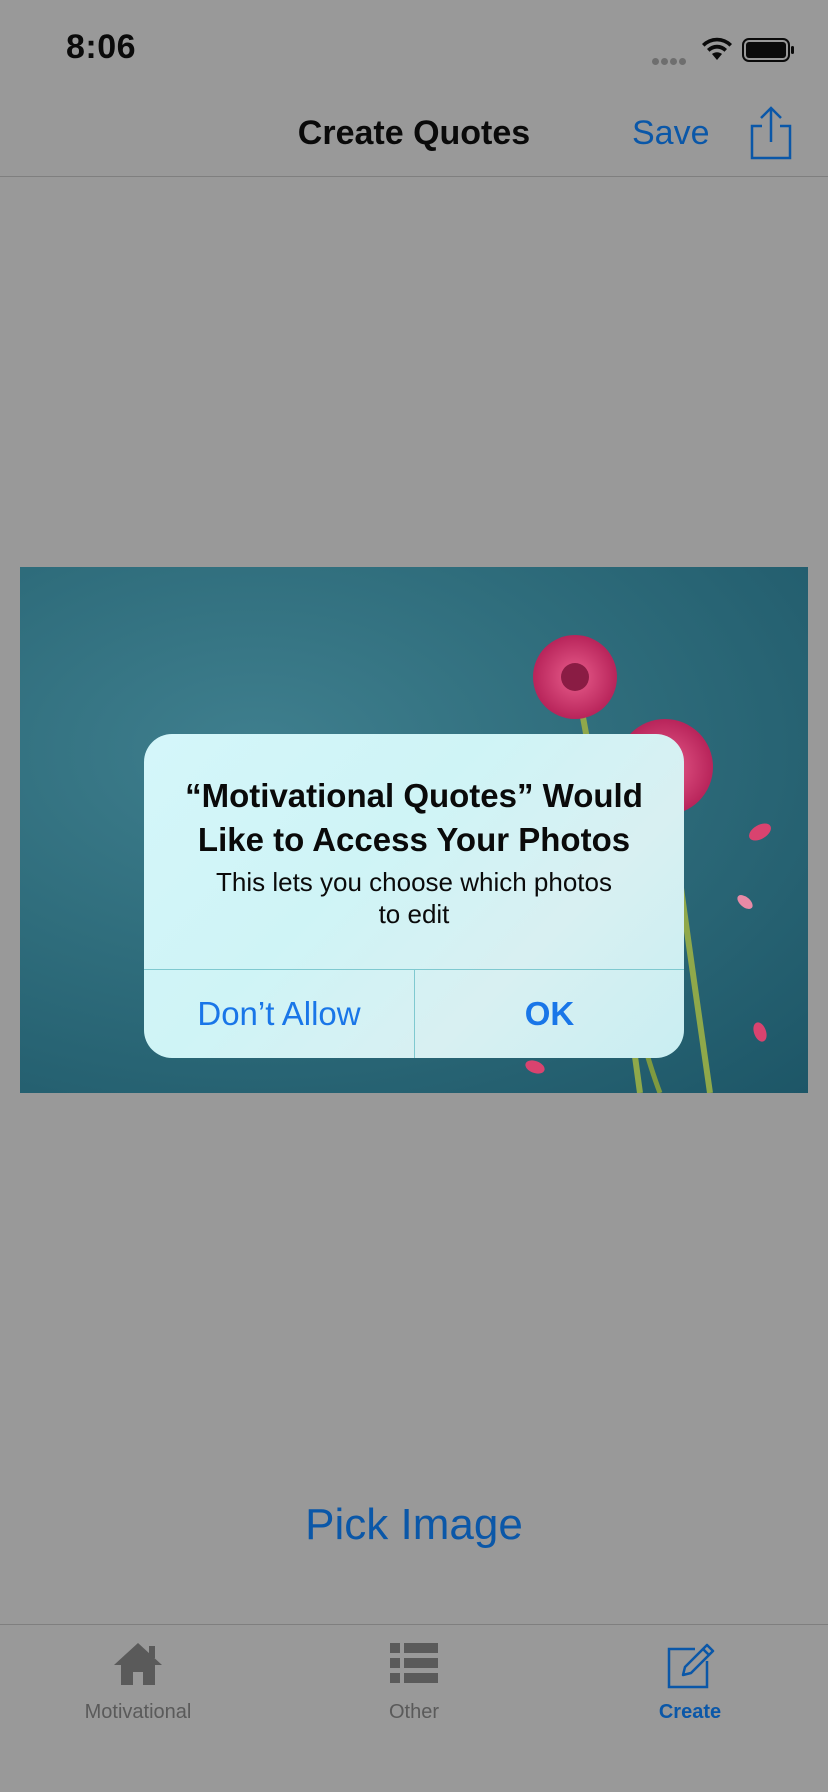 The image size is (828, 1792). I want to click on cellular-signal-icon, so click(670, 61).